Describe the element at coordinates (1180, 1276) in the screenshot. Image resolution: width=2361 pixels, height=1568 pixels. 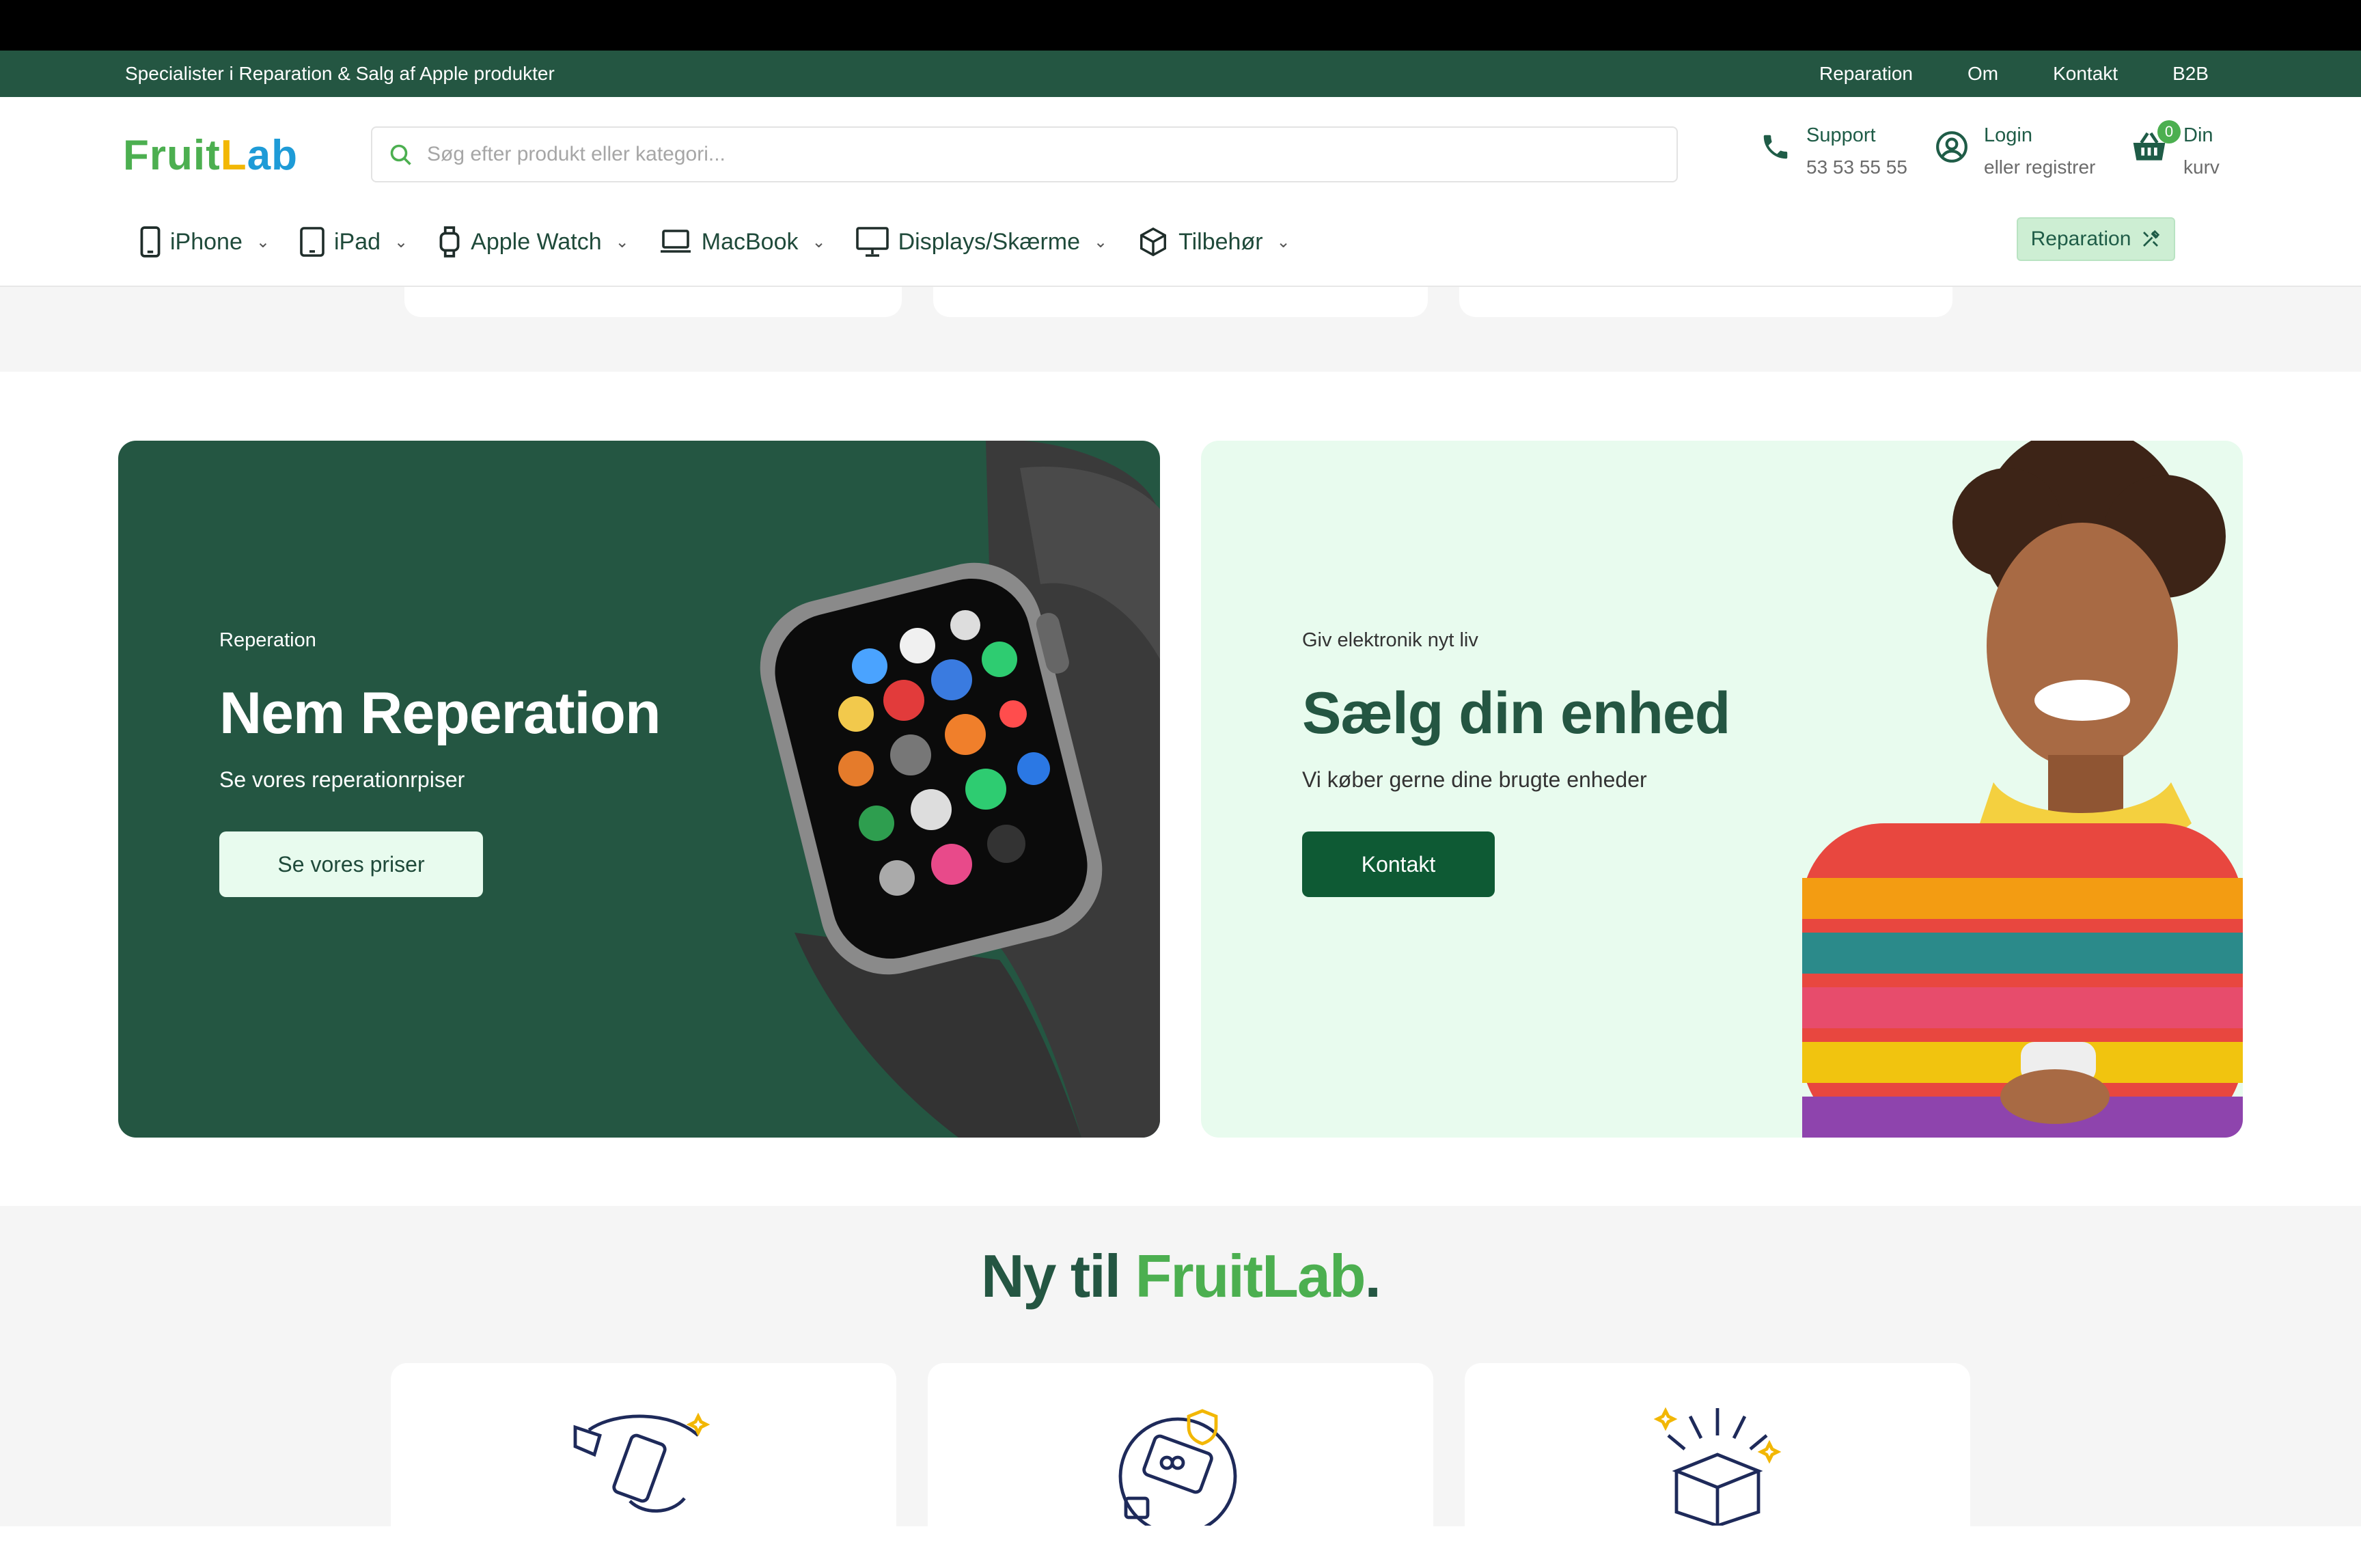
I see `section-title: Ny til FruitLab.` at that location.